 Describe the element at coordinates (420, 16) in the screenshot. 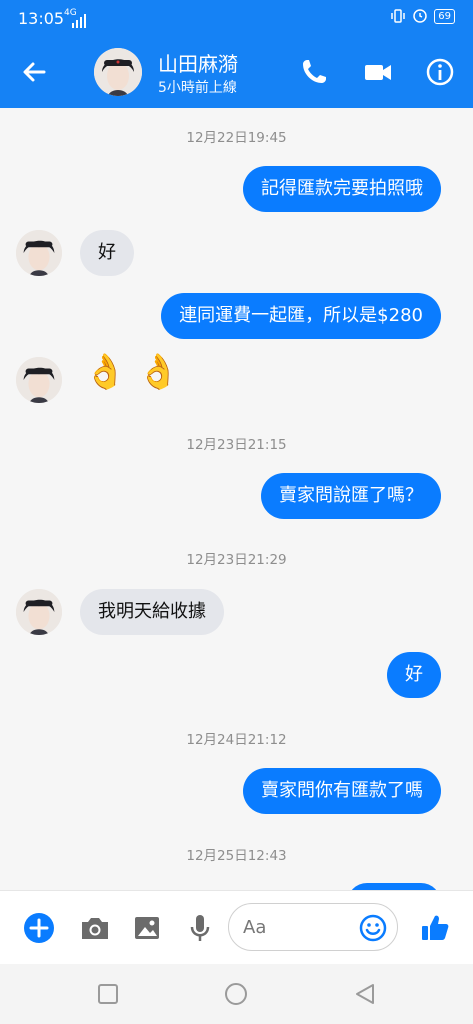

I see `alarm-icon` at that location.